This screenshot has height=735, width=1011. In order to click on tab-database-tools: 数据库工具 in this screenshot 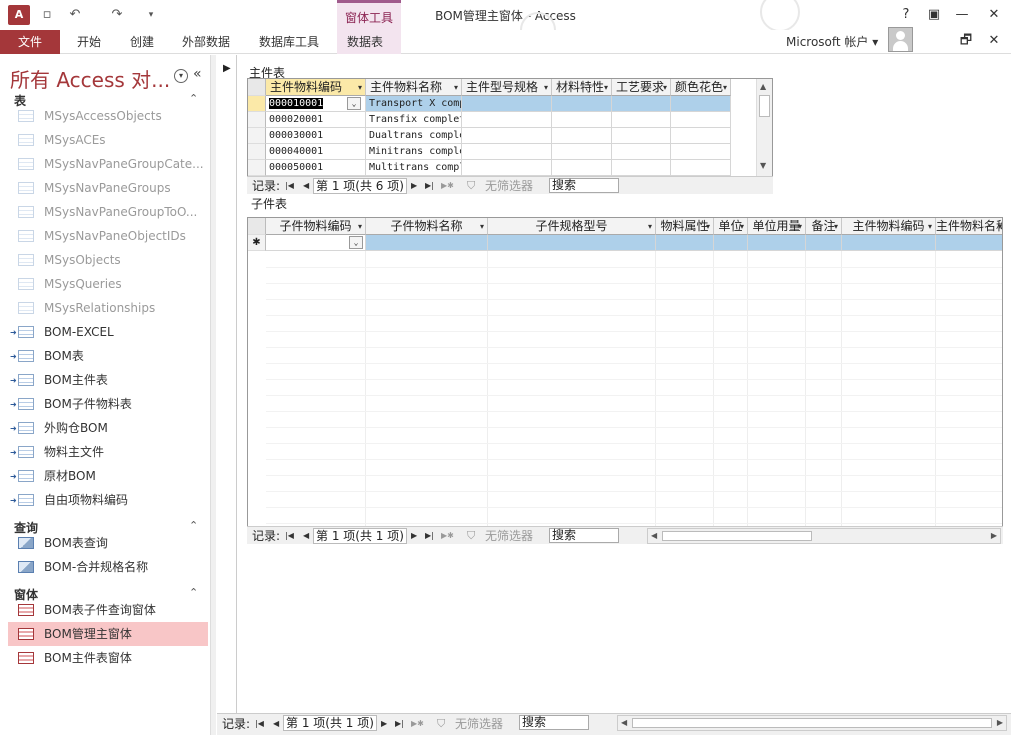, I will do `click(289, 42)`.